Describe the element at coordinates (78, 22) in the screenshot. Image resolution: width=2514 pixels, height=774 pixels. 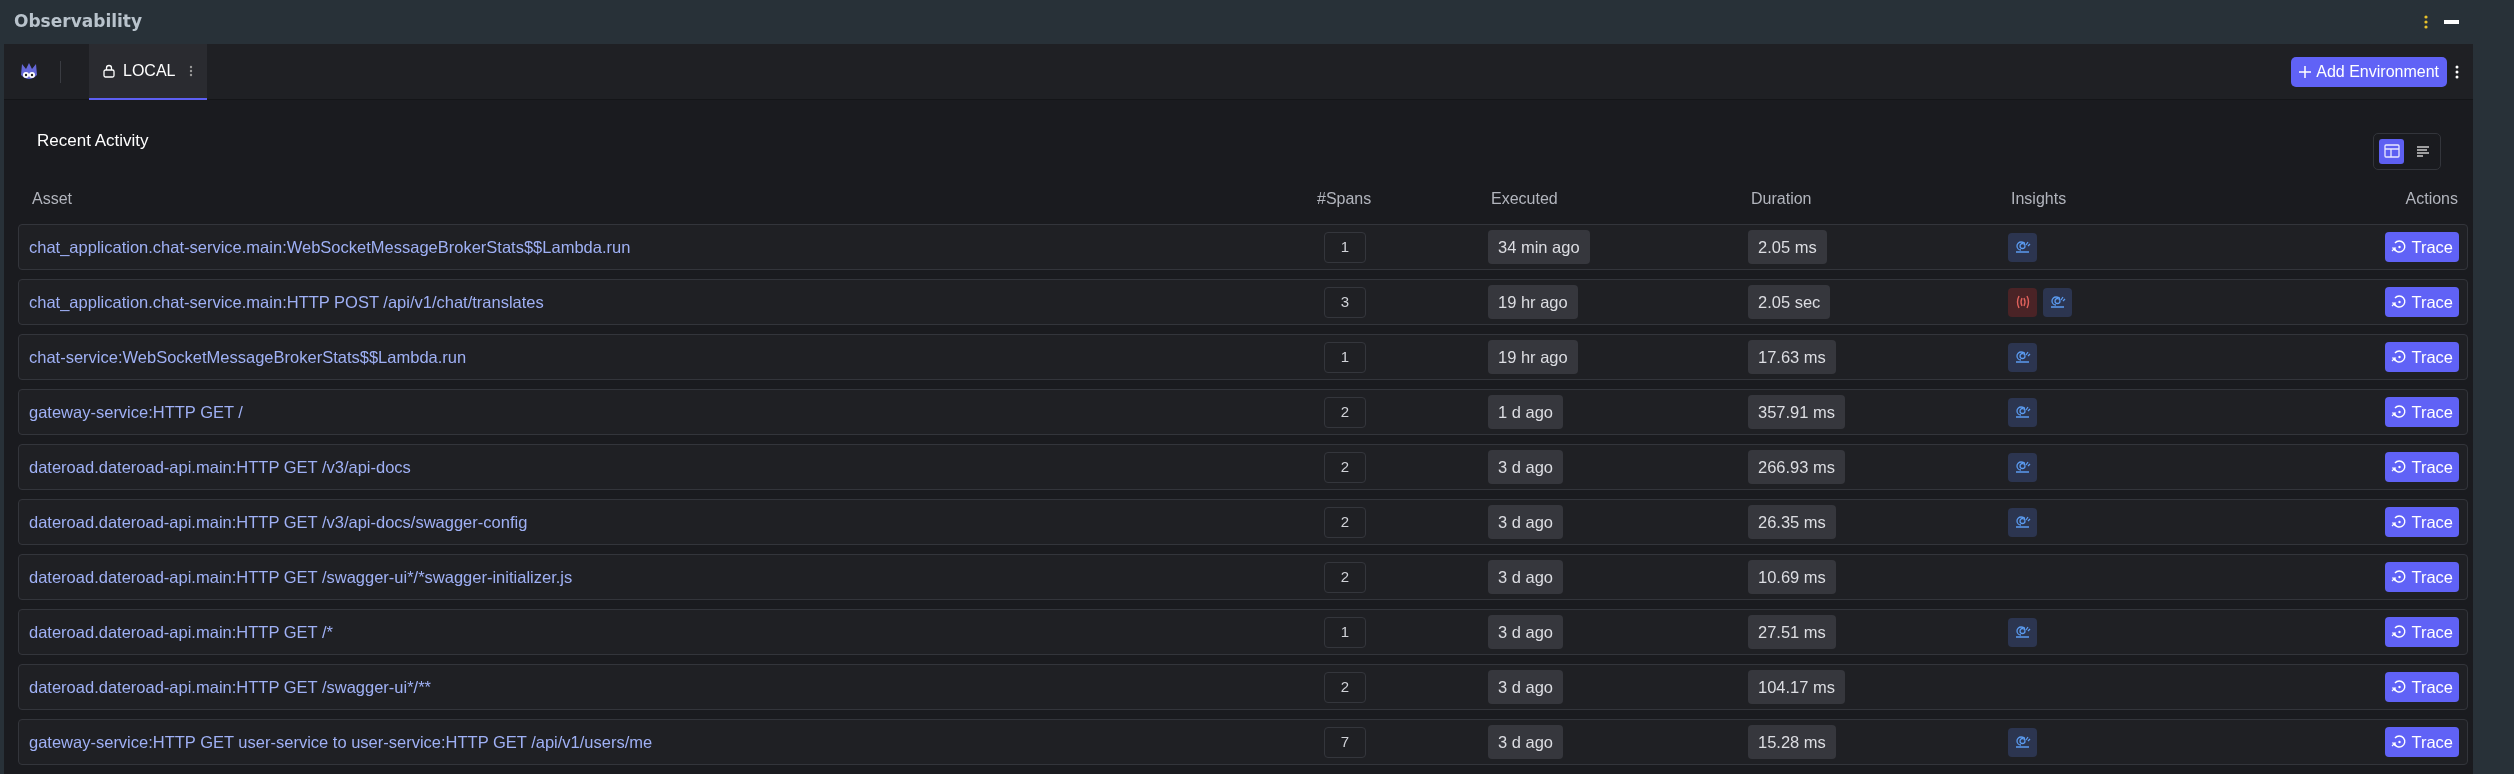
I see `window-title: Observability` at that location.